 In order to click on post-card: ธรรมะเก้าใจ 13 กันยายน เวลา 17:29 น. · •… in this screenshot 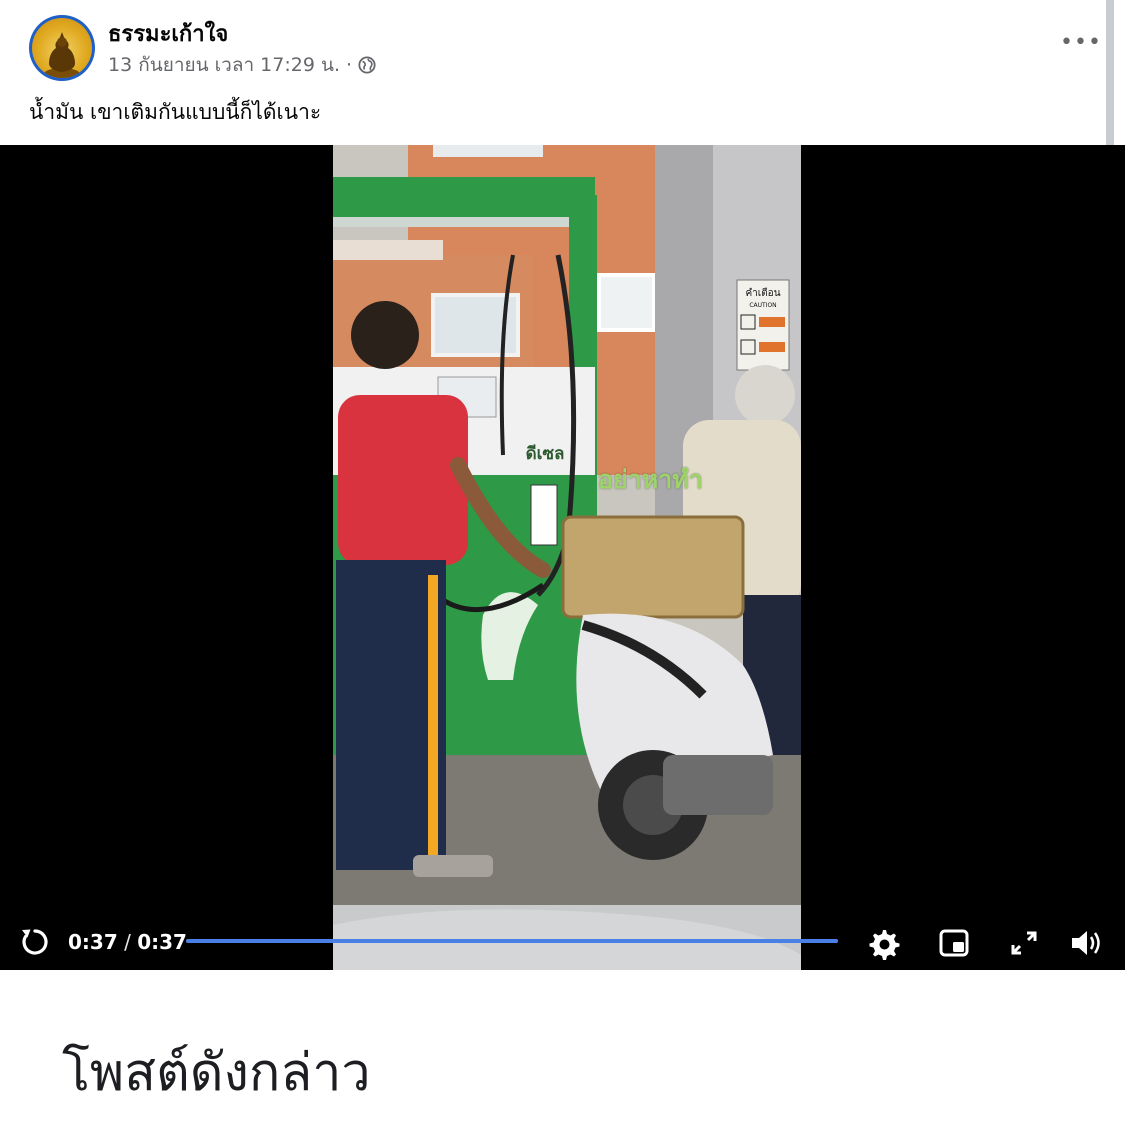, I will do `click(556, 72)`.